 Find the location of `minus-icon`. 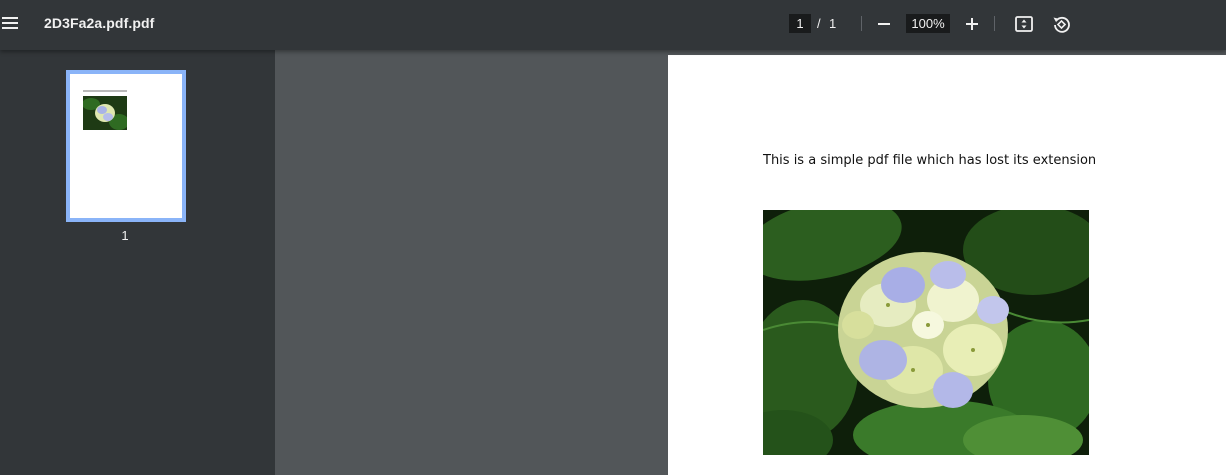

minus-icon is located at coordinates (884, 24).